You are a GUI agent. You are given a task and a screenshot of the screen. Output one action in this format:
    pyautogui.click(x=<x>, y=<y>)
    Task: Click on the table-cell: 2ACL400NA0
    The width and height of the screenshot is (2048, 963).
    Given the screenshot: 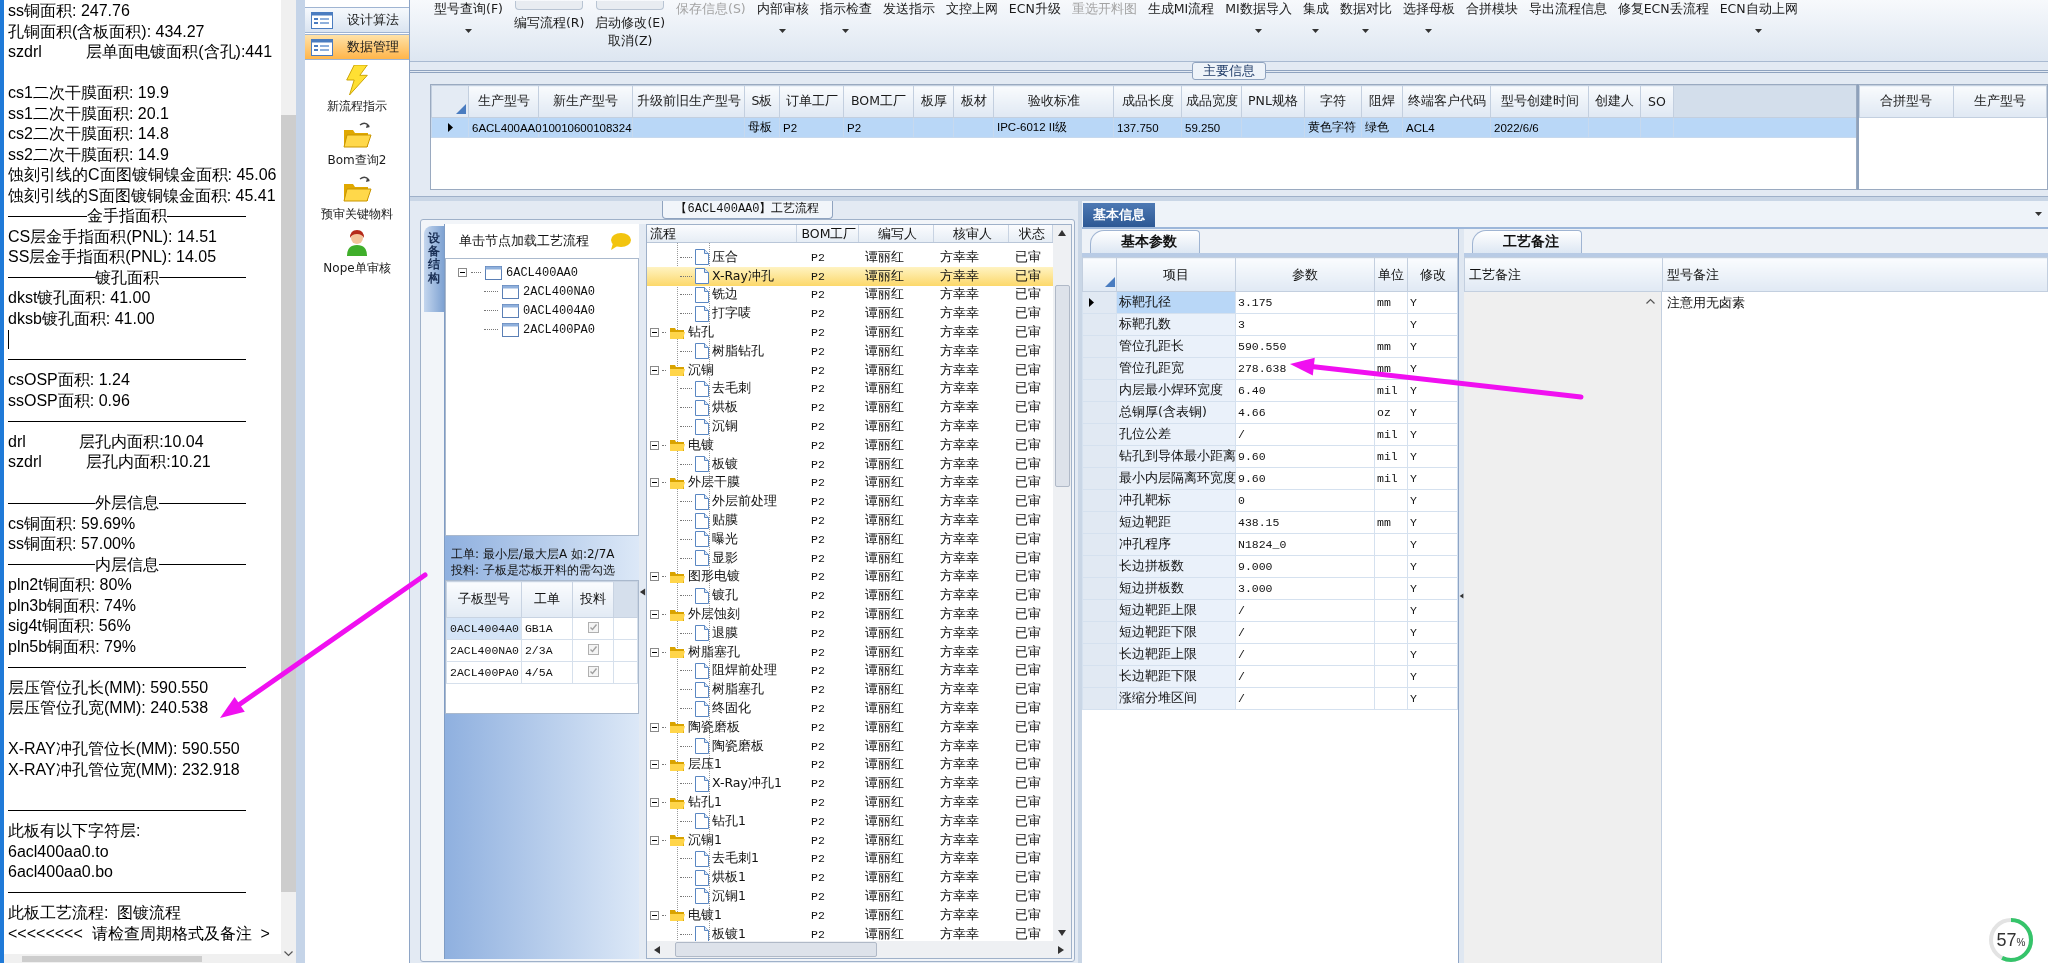 What is the action you would take?
    pyautogui.click(x=484, y=650)
    